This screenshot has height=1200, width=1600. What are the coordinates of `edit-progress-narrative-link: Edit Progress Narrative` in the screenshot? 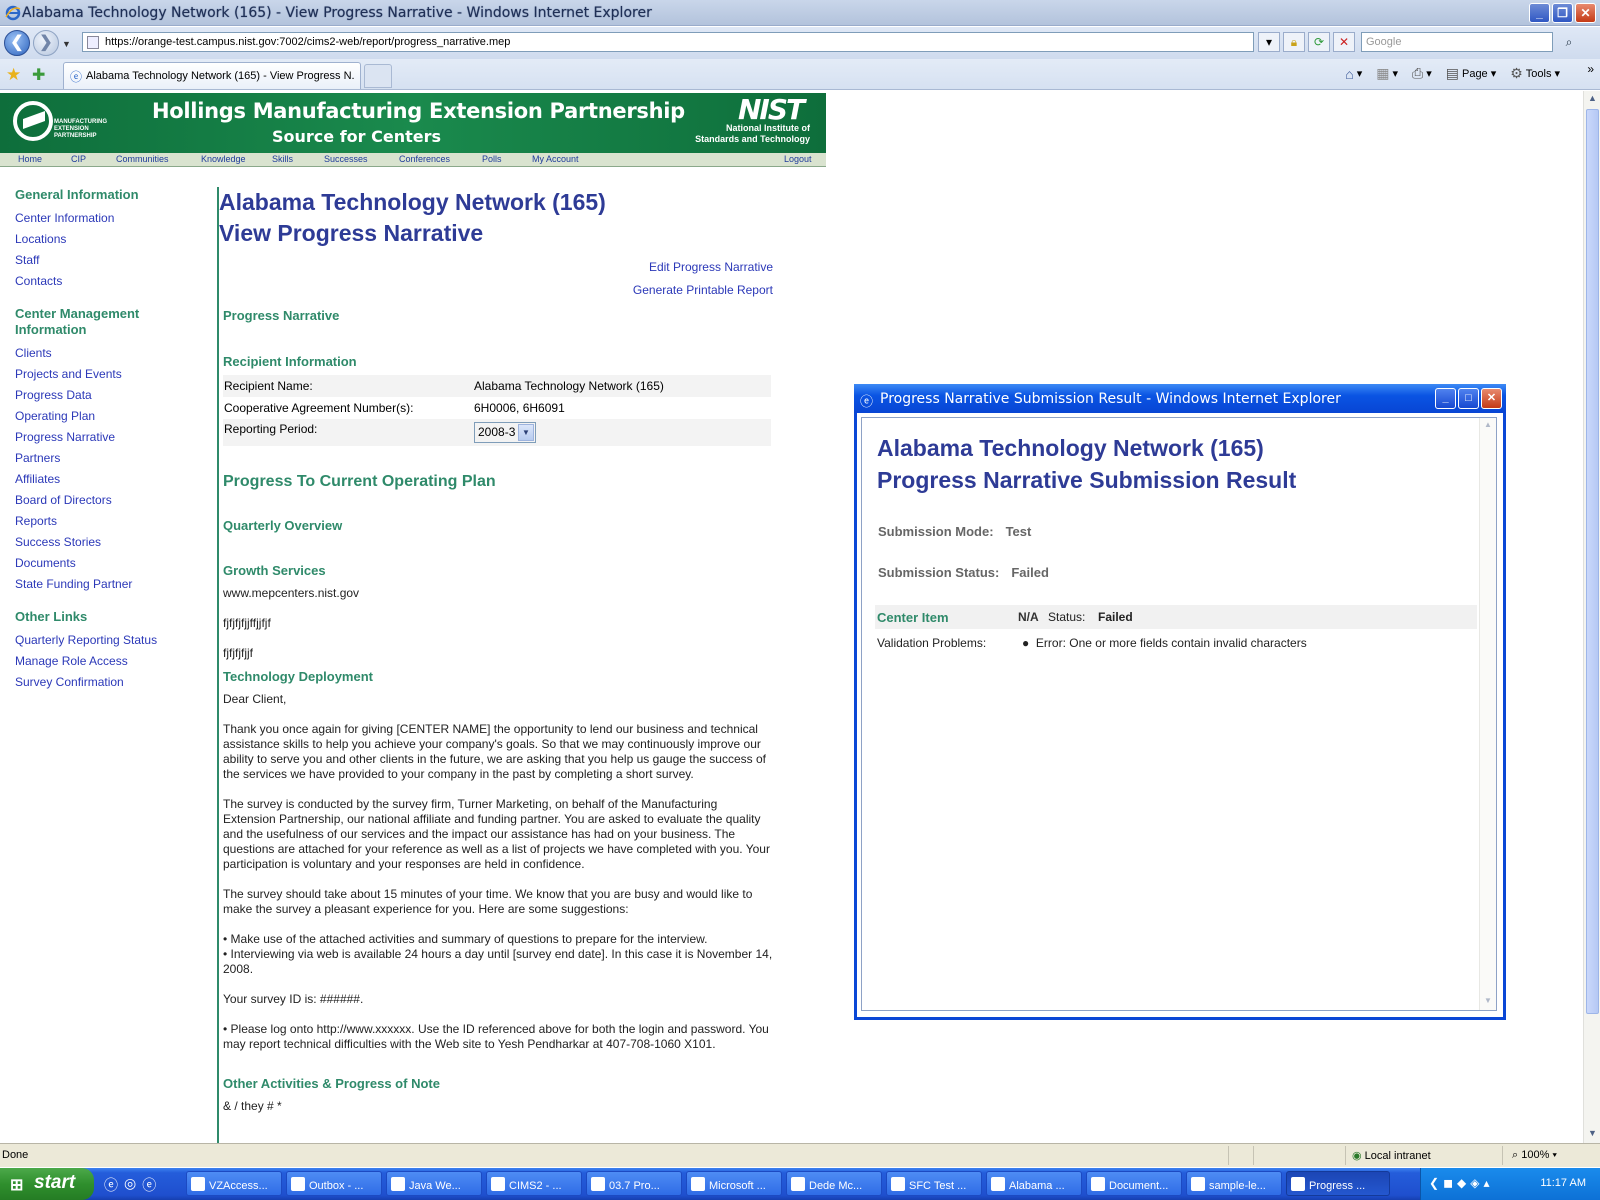 It's located at (498, 267).